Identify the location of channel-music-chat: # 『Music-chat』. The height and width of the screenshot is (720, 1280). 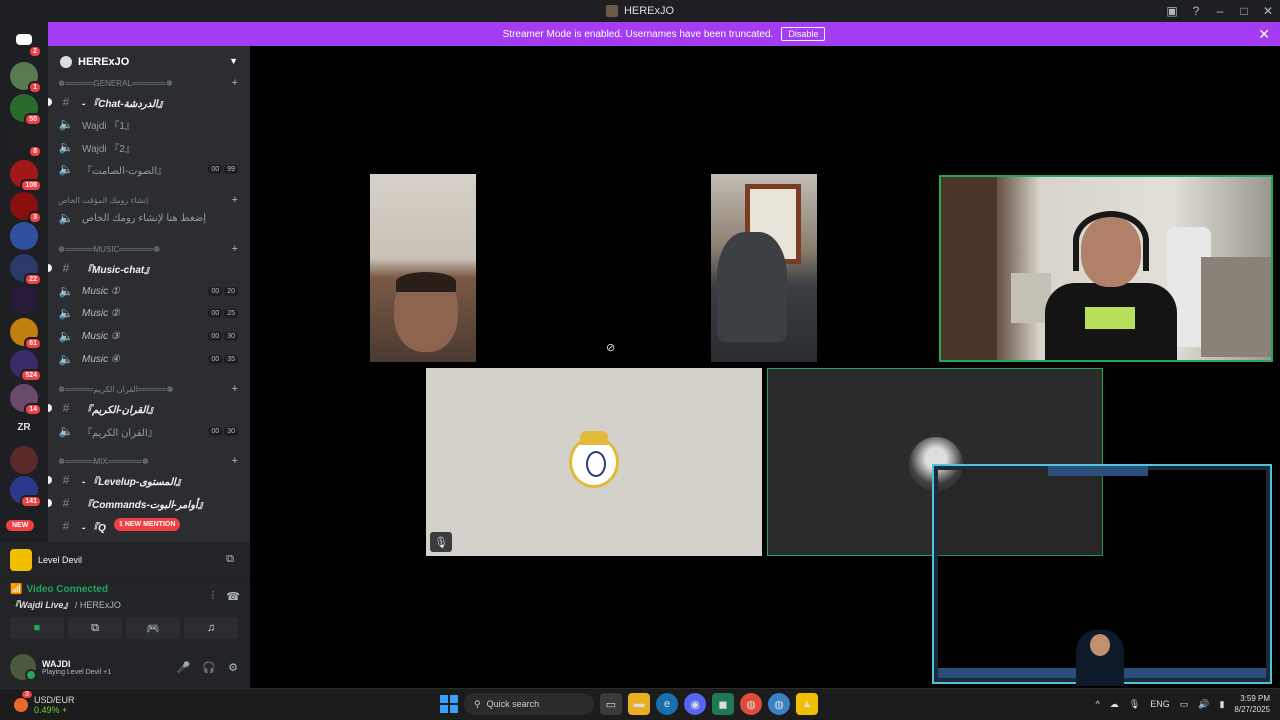
(149, 268).